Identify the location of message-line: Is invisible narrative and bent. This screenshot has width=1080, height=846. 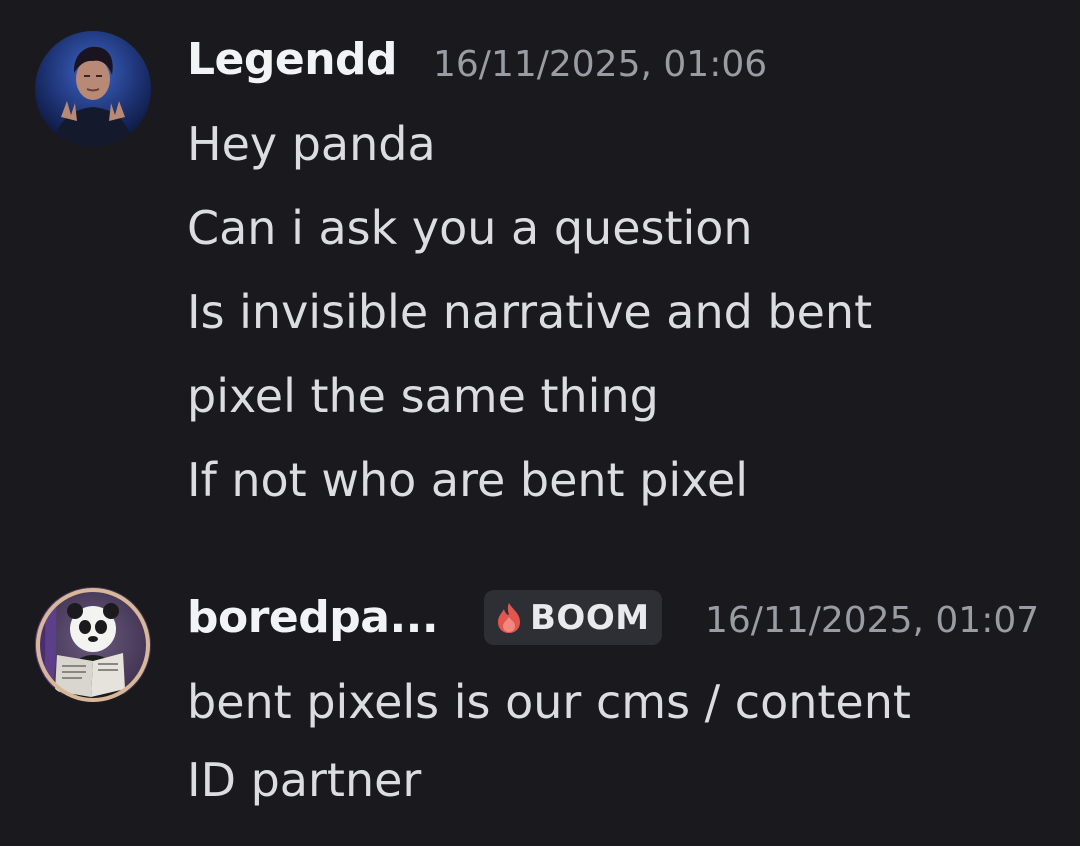
(530, 312).